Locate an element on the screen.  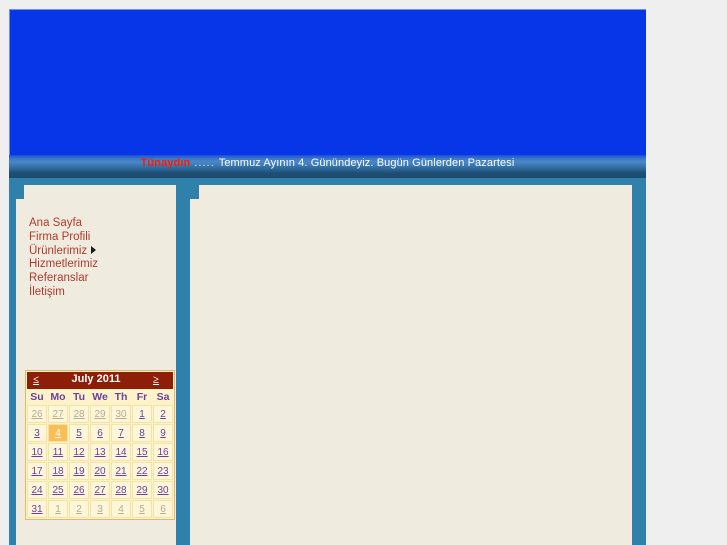
calendar-day-link: 18 is located at coordinates (57, 471).